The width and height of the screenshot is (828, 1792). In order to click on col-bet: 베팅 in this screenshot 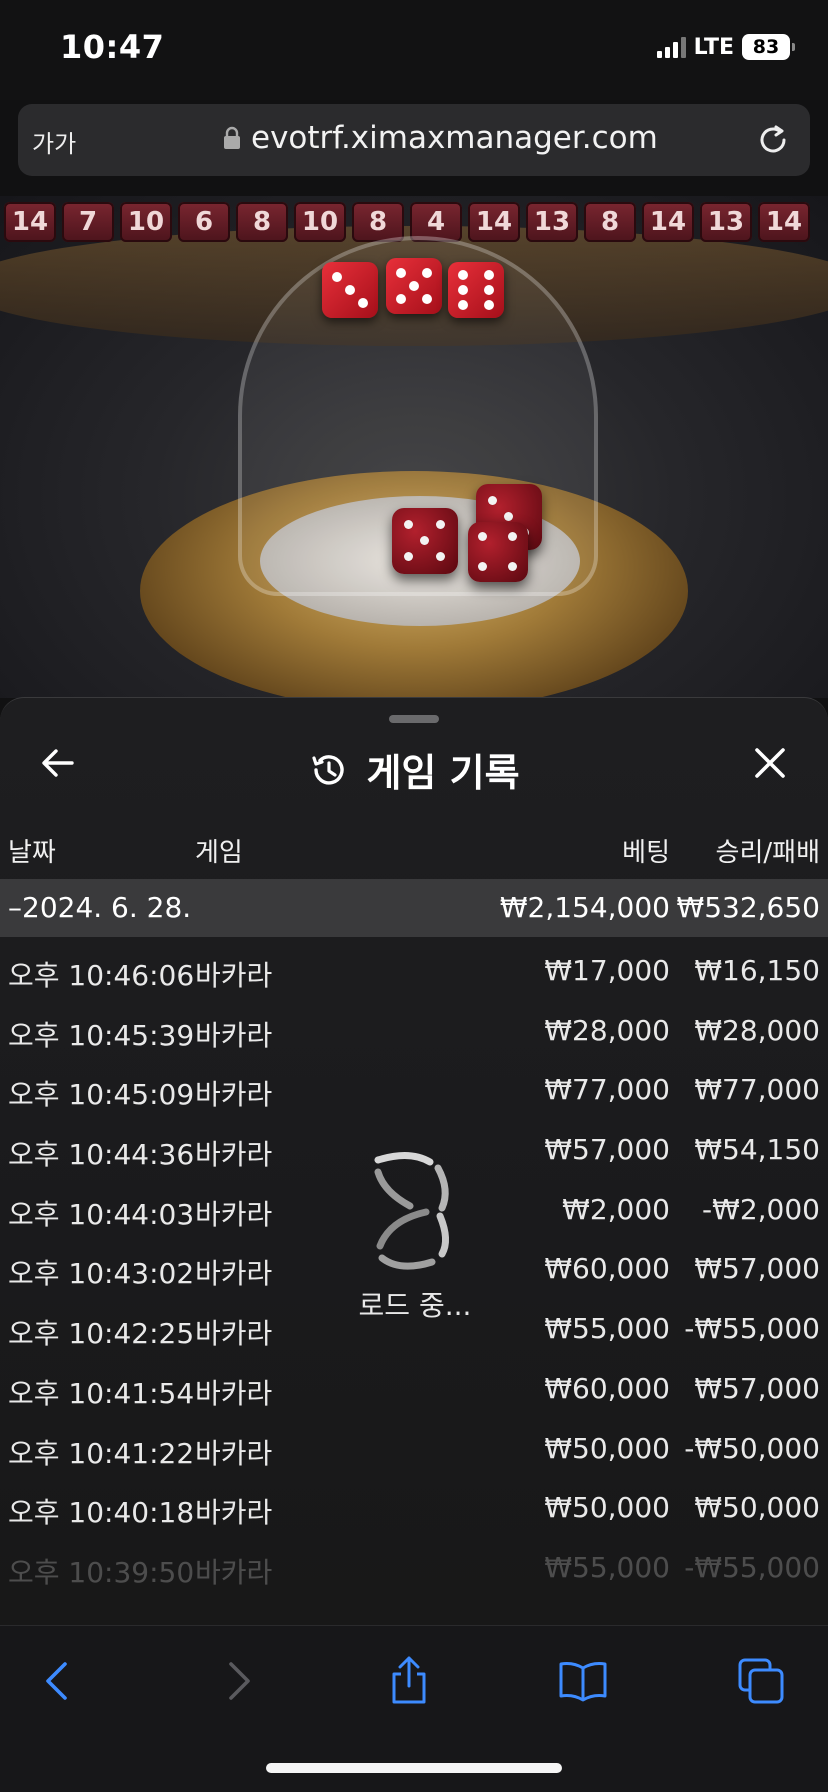, I will do `click(646, 853)`.